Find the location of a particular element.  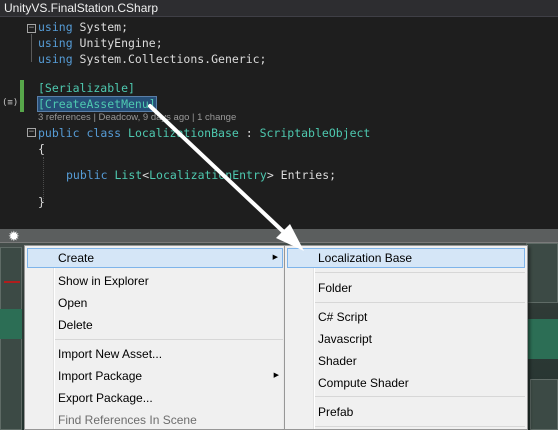

using-line-1: using System; is located at coordinates (83, 27).